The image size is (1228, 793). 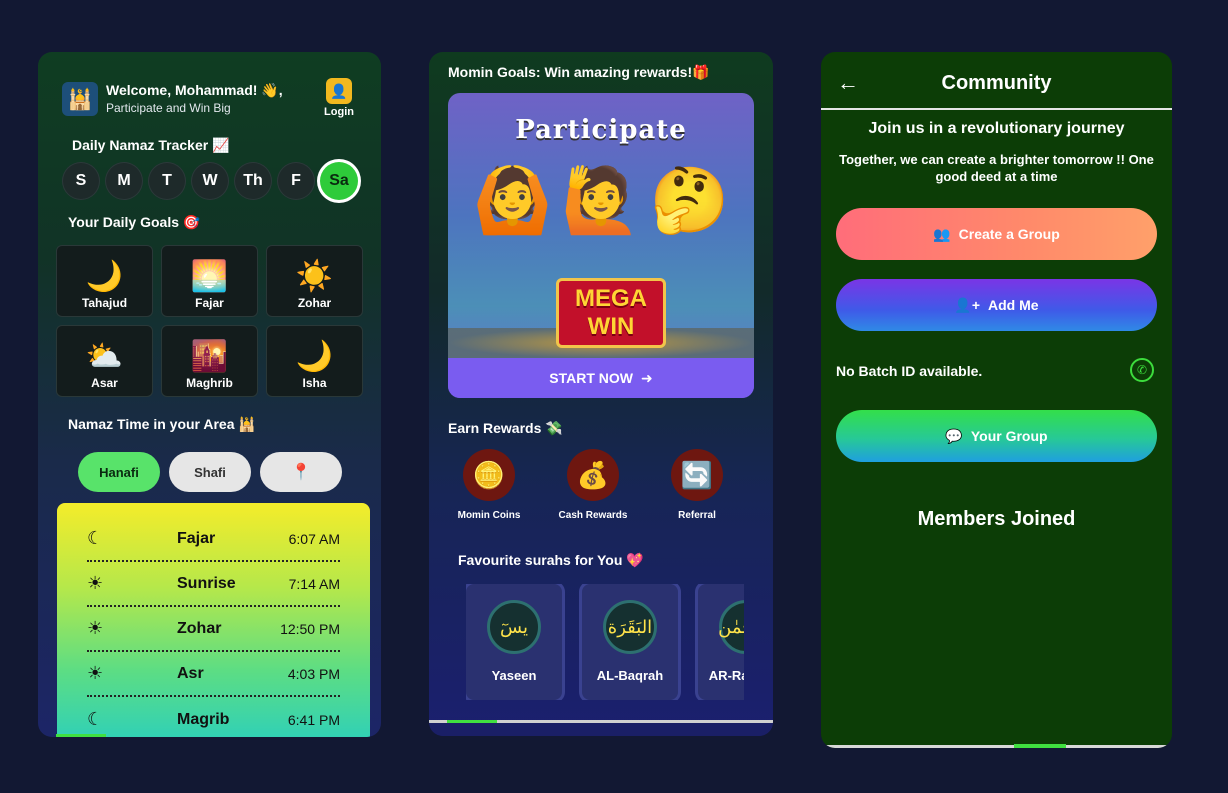 What do you see at coordinates (726, 675) in the screenshot?
I see `surah-label: AR-Rahman` at bounding box center [726, 675].